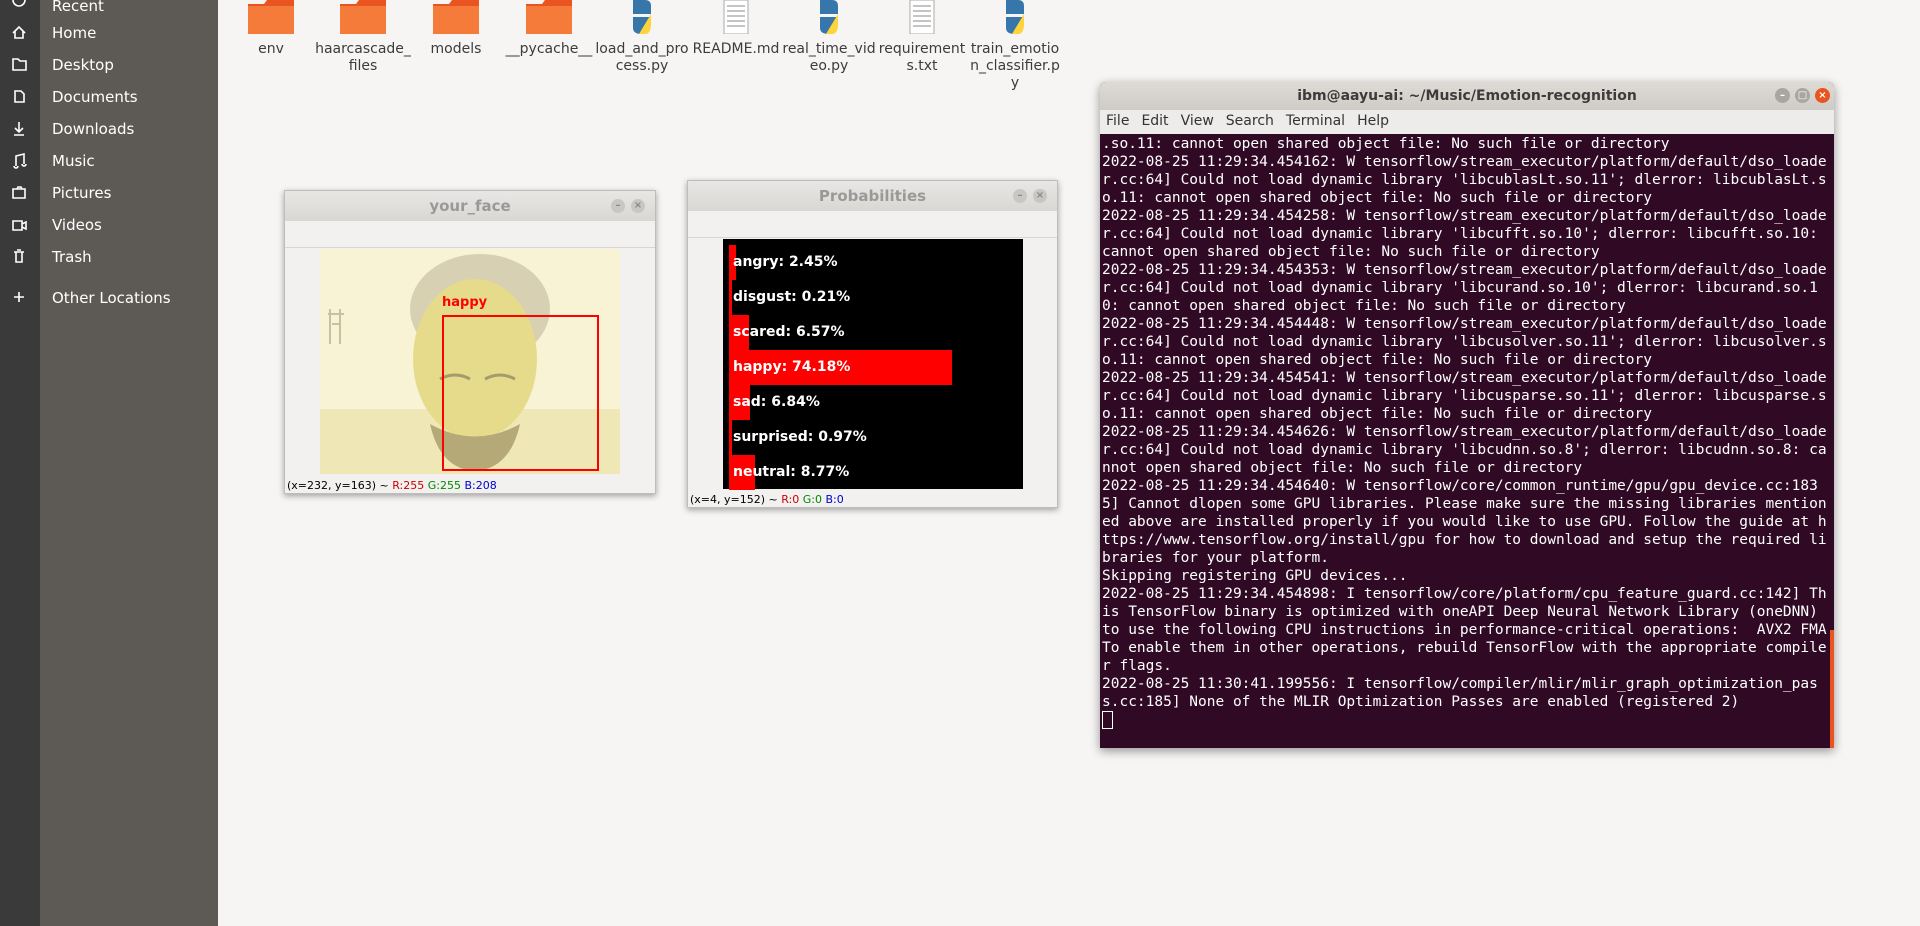 The width and height of the screenshot is (1920, 926). I want to click on bar-row: angry: 2.45%, so click(869, 262).